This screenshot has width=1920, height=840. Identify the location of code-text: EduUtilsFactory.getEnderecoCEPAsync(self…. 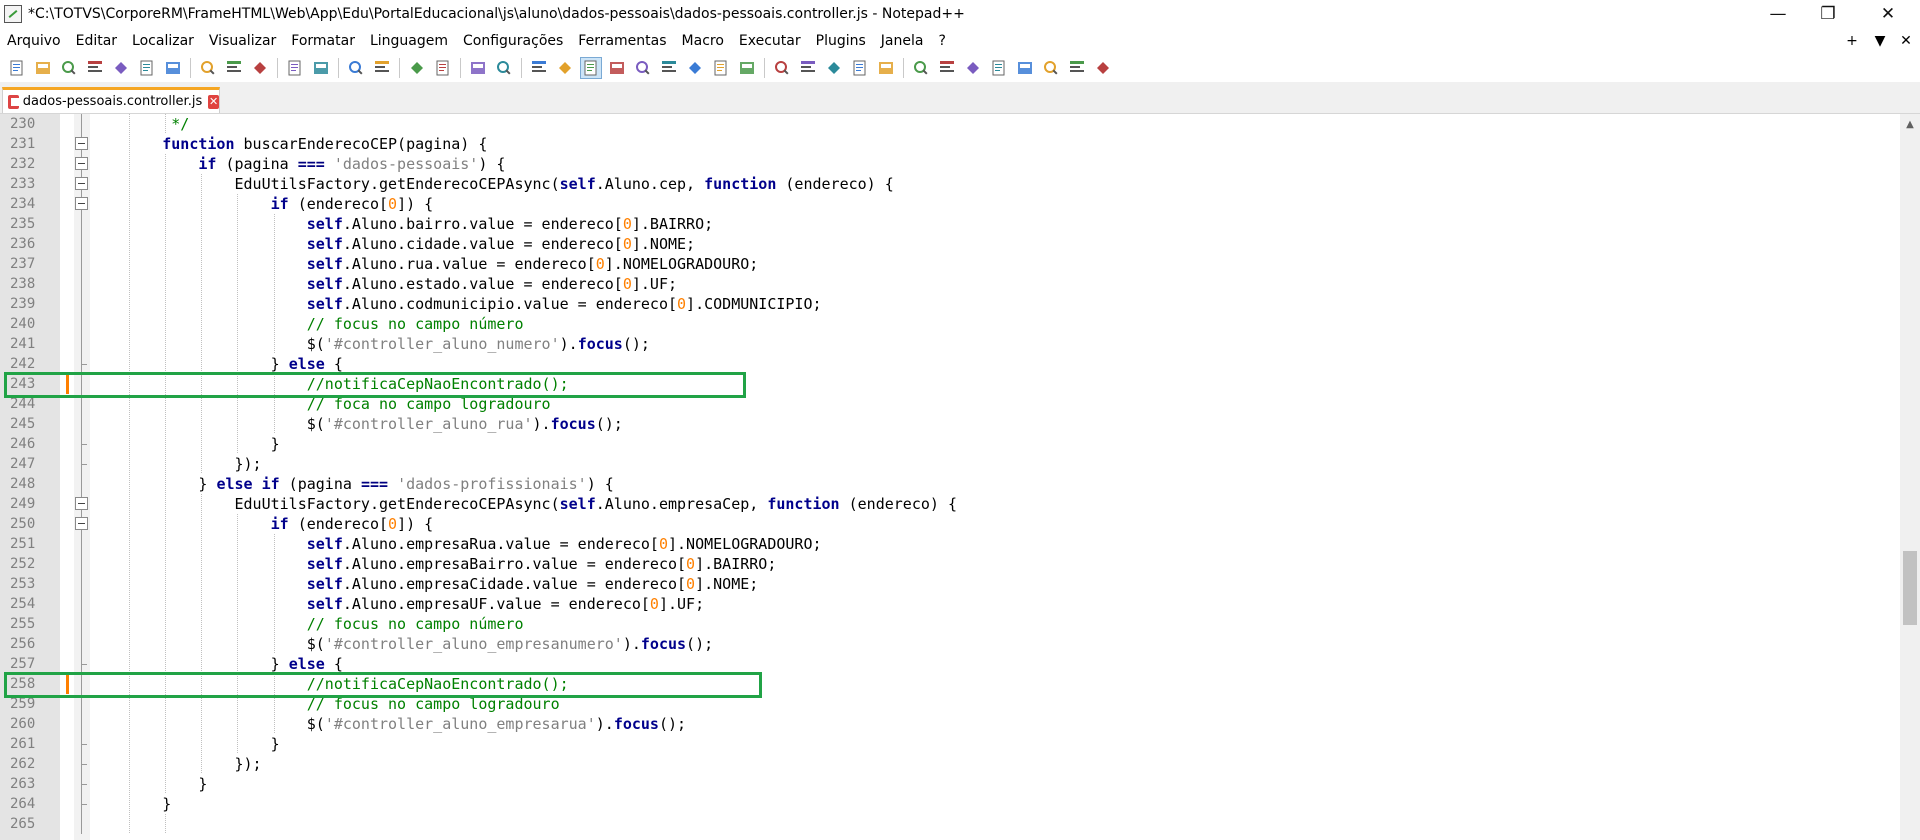
(523, 504).